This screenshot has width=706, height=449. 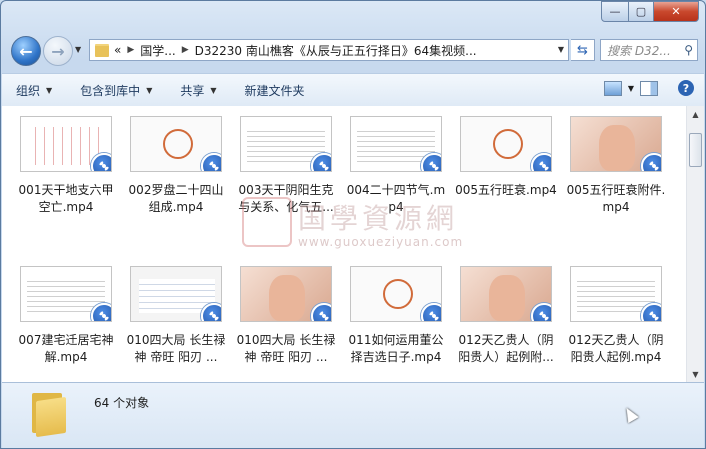 I want to click on address-dropdown-icon: ▼, so click(x=561, y=49).